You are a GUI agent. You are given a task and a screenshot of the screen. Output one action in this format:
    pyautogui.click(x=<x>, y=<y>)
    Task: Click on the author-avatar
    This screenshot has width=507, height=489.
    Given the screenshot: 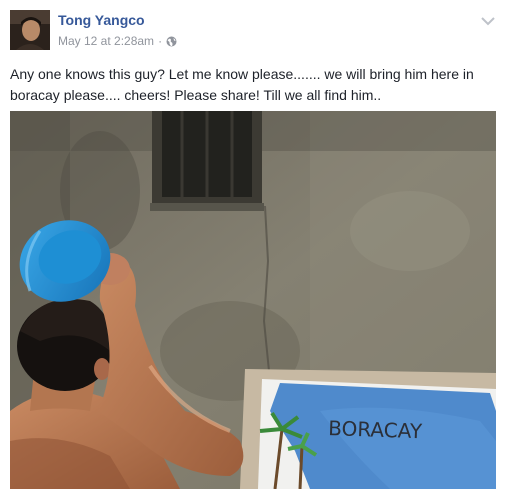 What is the action you would take?
    pyautogui.click(x=30, y=30)
    